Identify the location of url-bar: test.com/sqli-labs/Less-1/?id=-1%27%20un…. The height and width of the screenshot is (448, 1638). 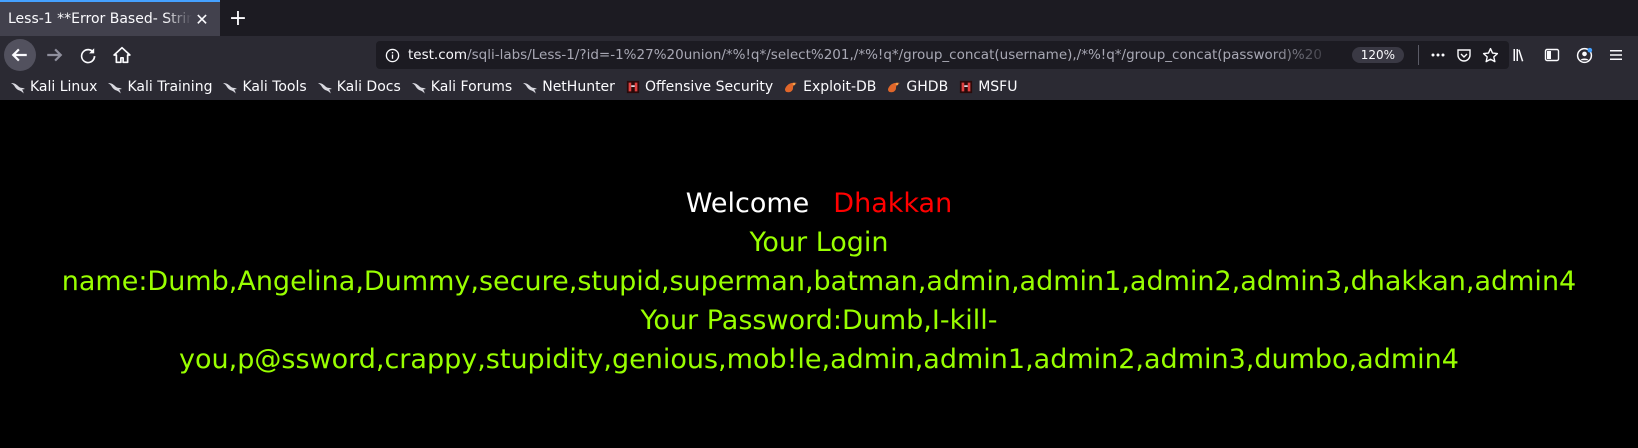
(942, 55).